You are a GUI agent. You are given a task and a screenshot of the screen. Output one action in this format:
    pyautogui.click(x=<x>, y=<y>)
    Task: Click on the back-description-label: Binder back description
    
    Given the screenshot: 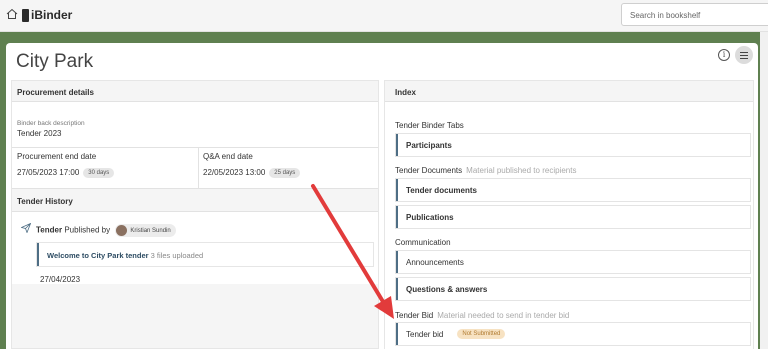 What is the action you would take?
    pyautogui.click(x=51, y=123)
    